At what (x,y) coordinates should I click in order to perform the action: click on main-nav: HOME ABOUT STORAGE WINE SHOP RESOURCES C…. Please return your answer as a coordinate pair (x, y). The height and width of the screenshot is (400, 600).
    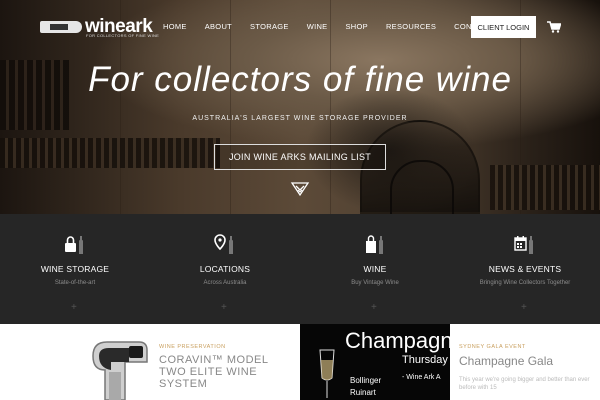
    Looking at the image, I should click on (336, 26).